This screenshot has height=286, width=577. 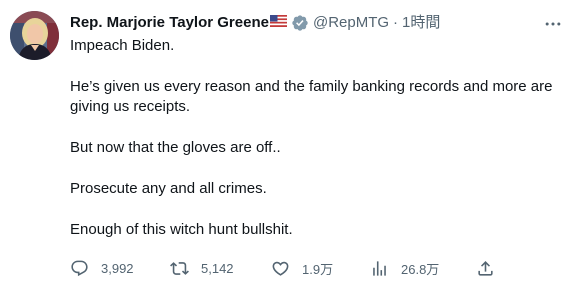 I want to click on reply-button: 3,992, so click(x=102, y=268).